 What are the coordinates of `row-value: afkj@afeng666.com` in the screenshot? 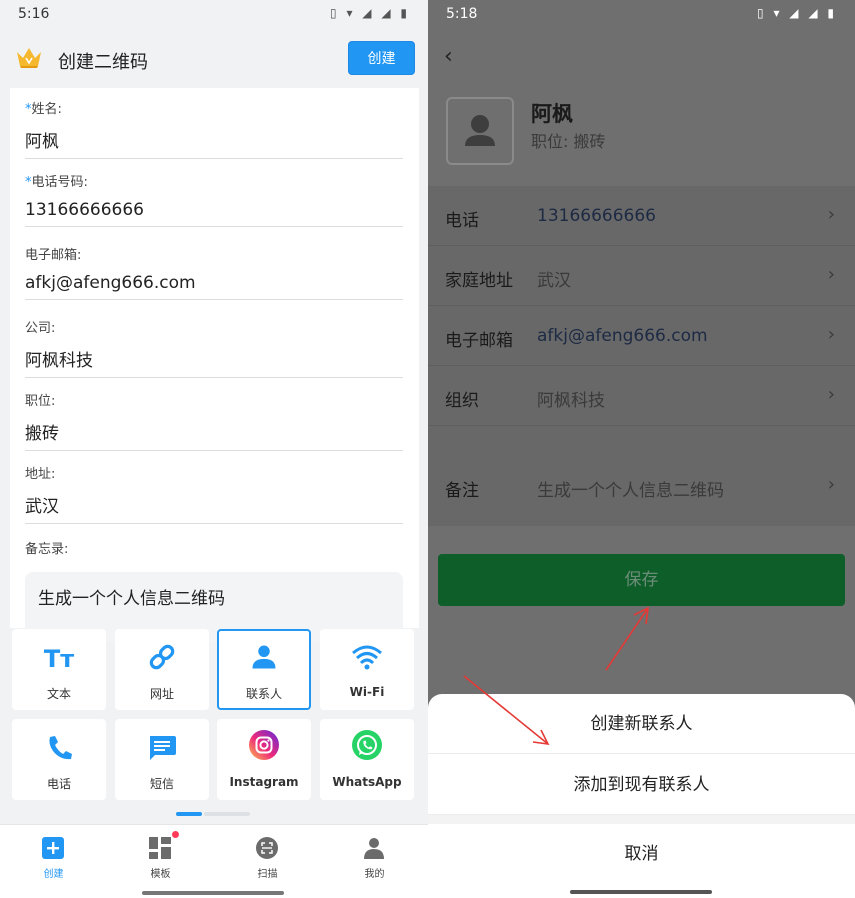 It's located at (622, 336).